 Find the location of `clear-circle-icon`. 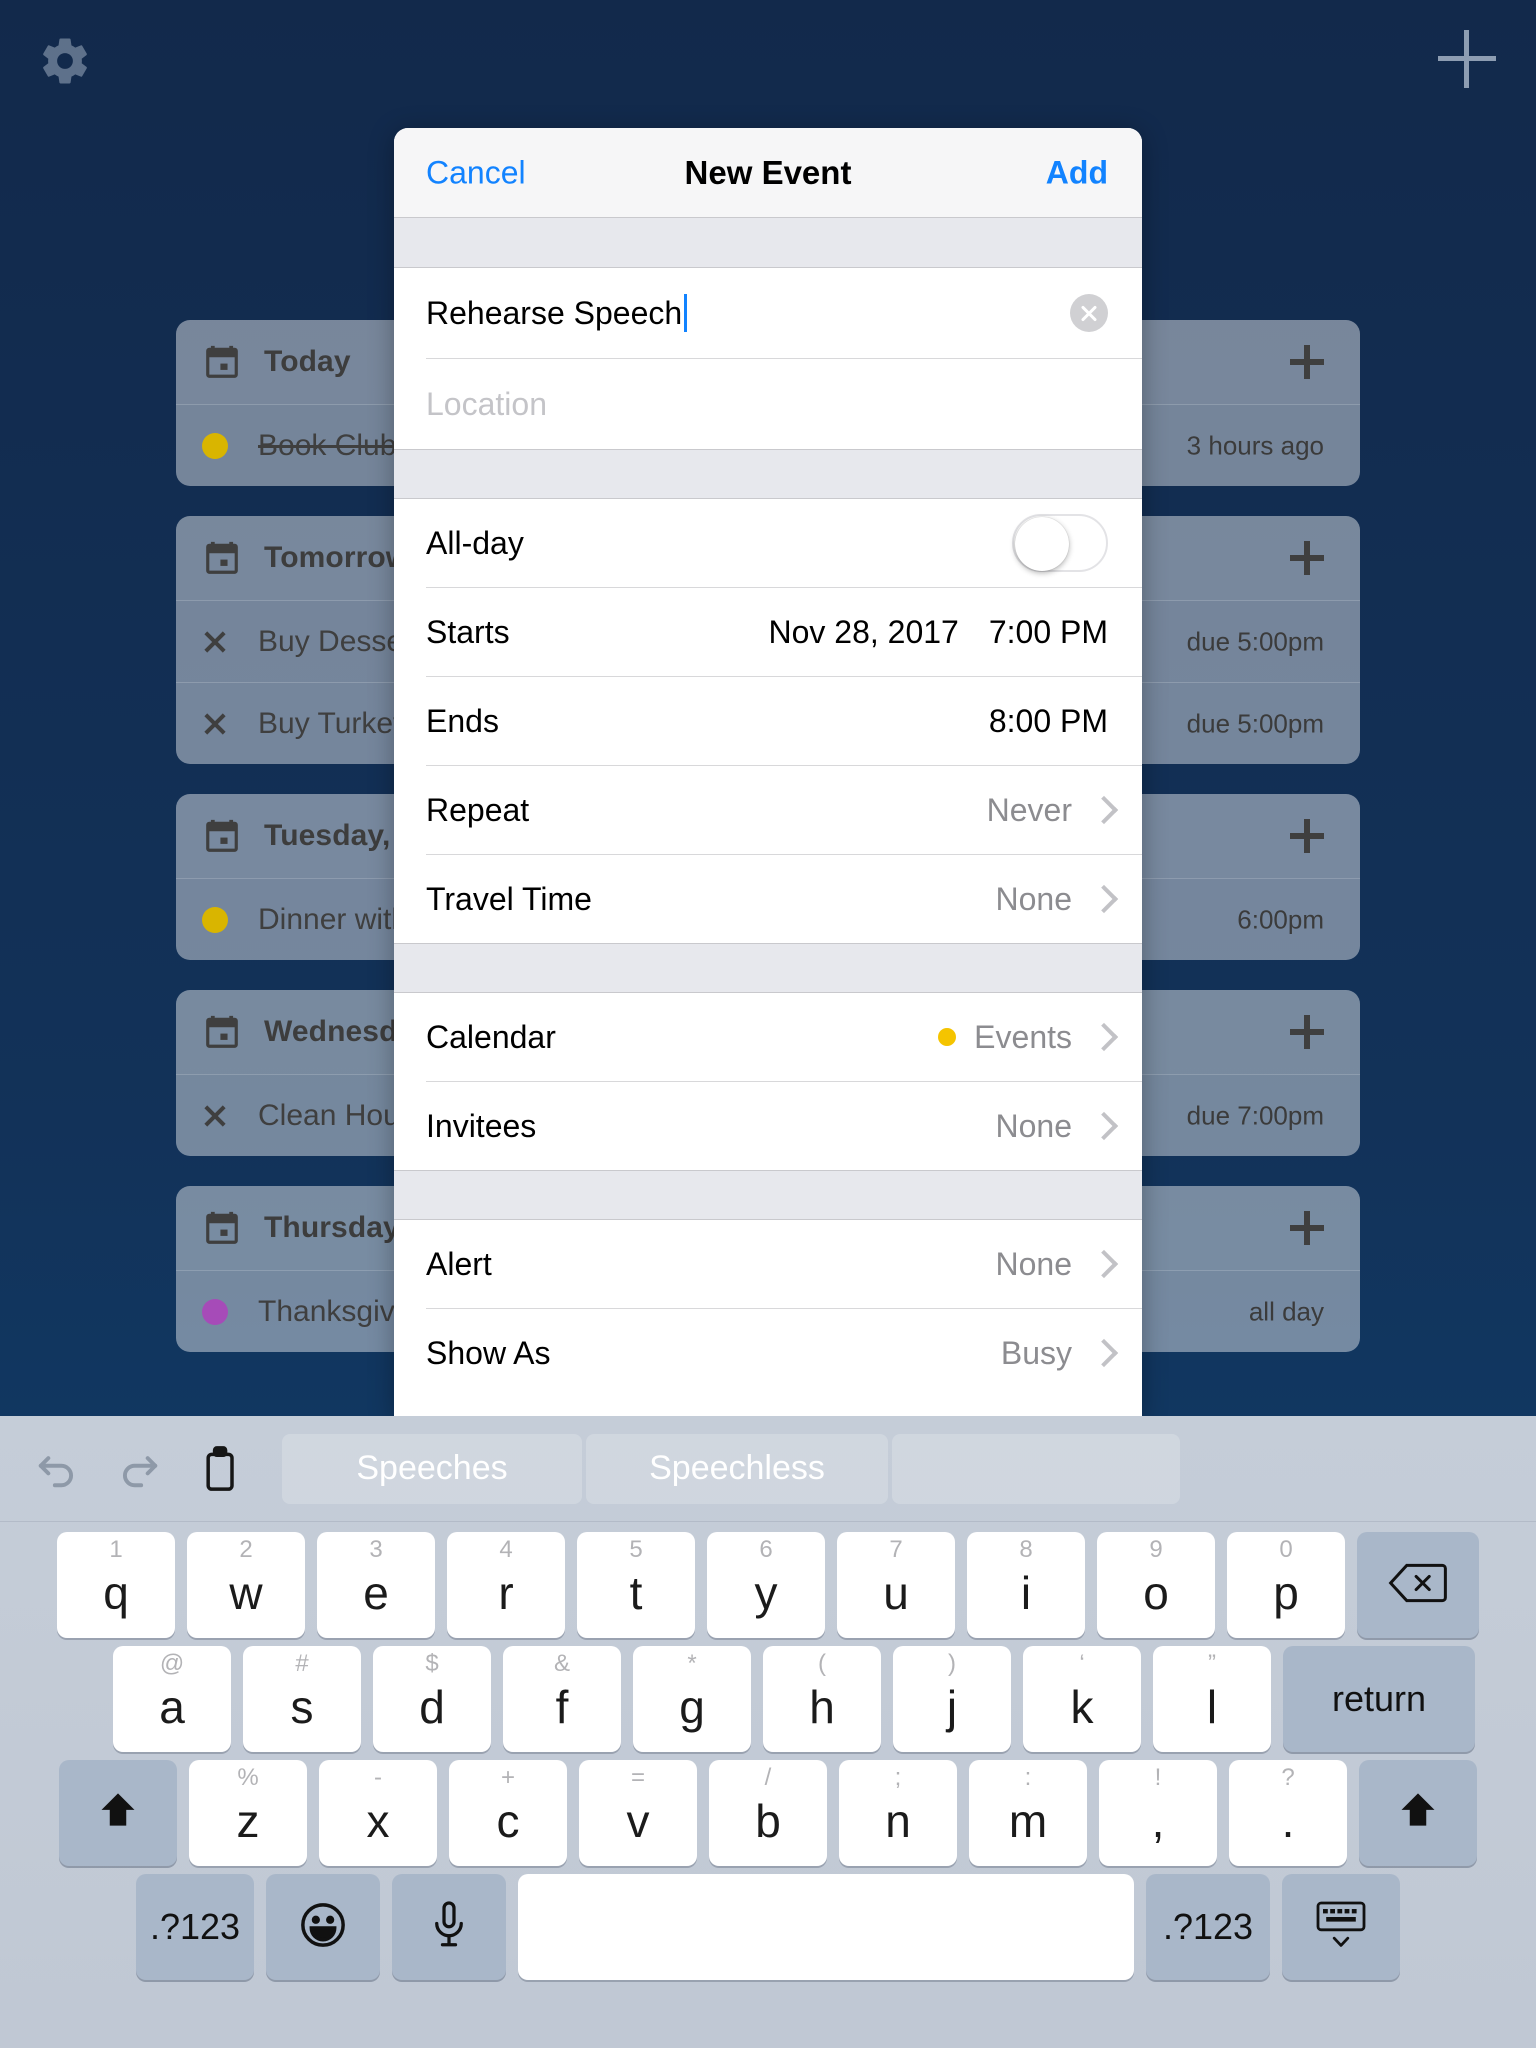

clear-circle-icon is located at coordinates (1089, 313).